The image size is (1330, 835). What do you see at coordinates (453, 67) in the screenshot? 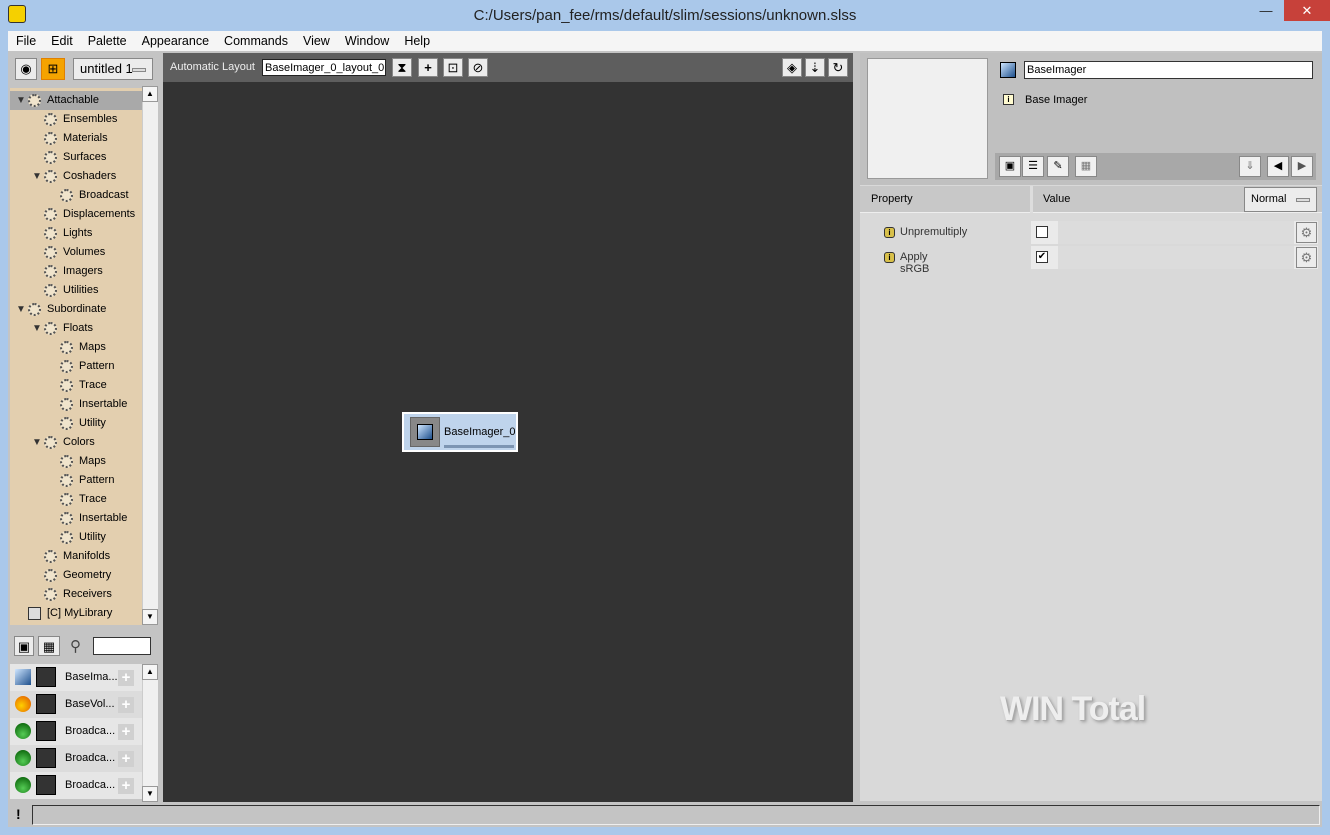
I see `add-selected-button: ⊡` at bounding box center [453, 67].